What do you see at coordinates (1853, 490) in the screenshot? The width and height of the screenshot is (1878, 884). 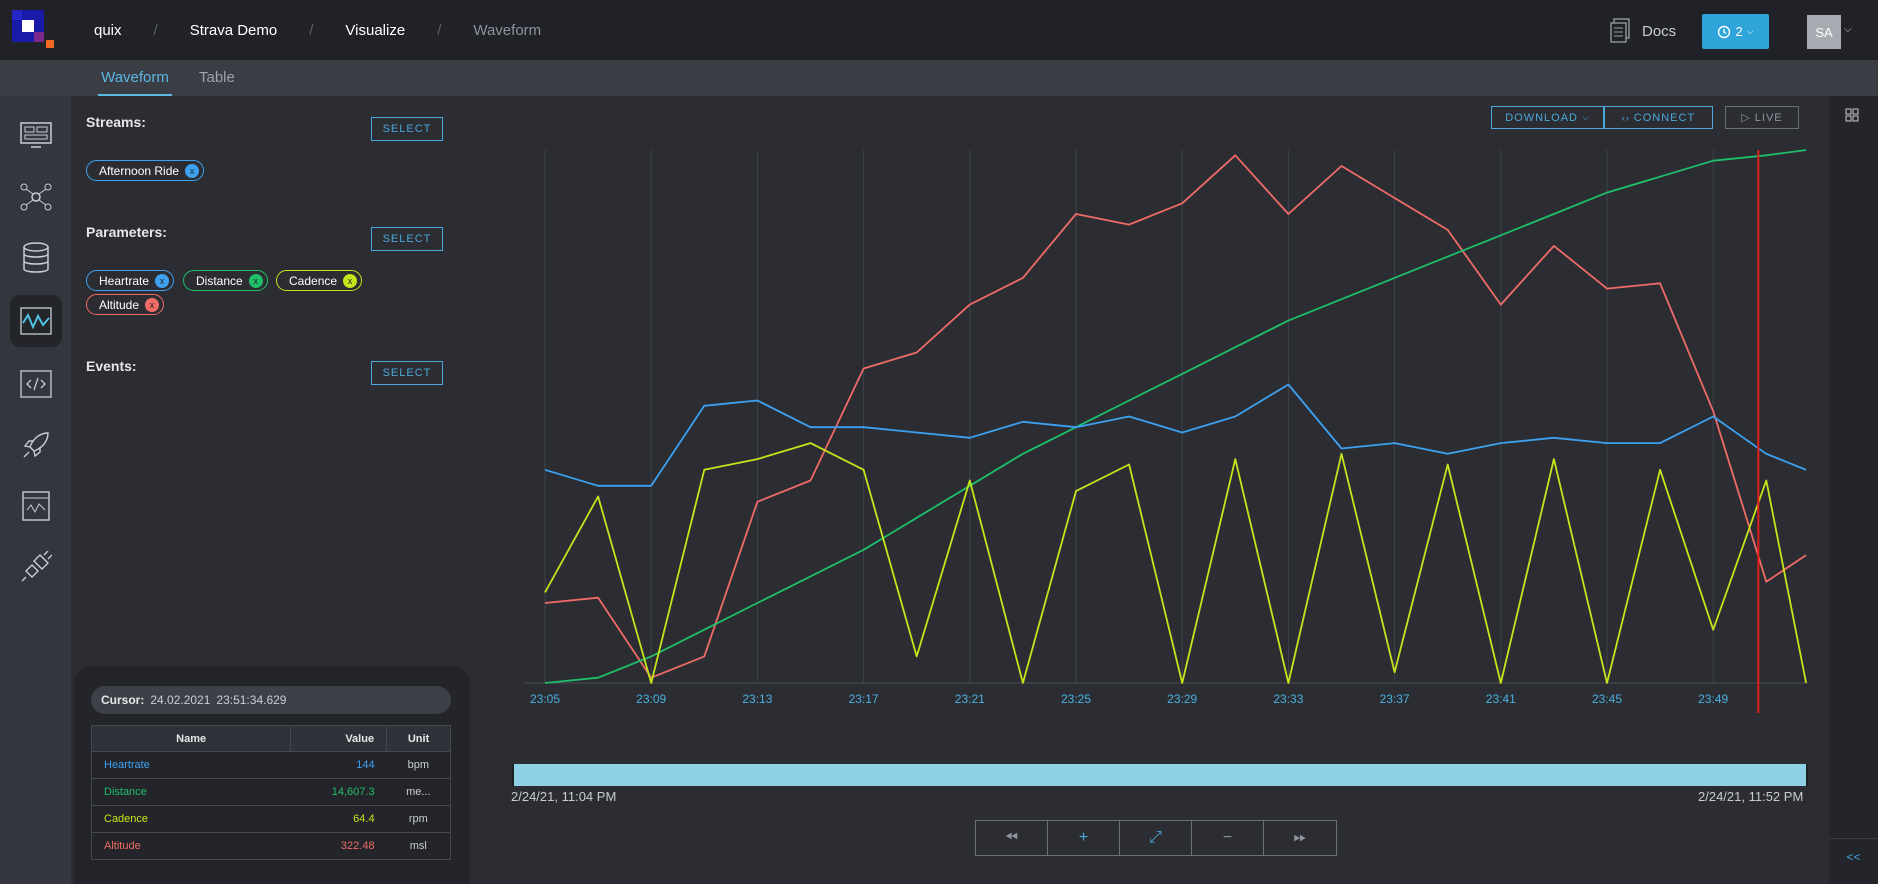 I see `right-rail: <<` at bounding box center [1853, 490].